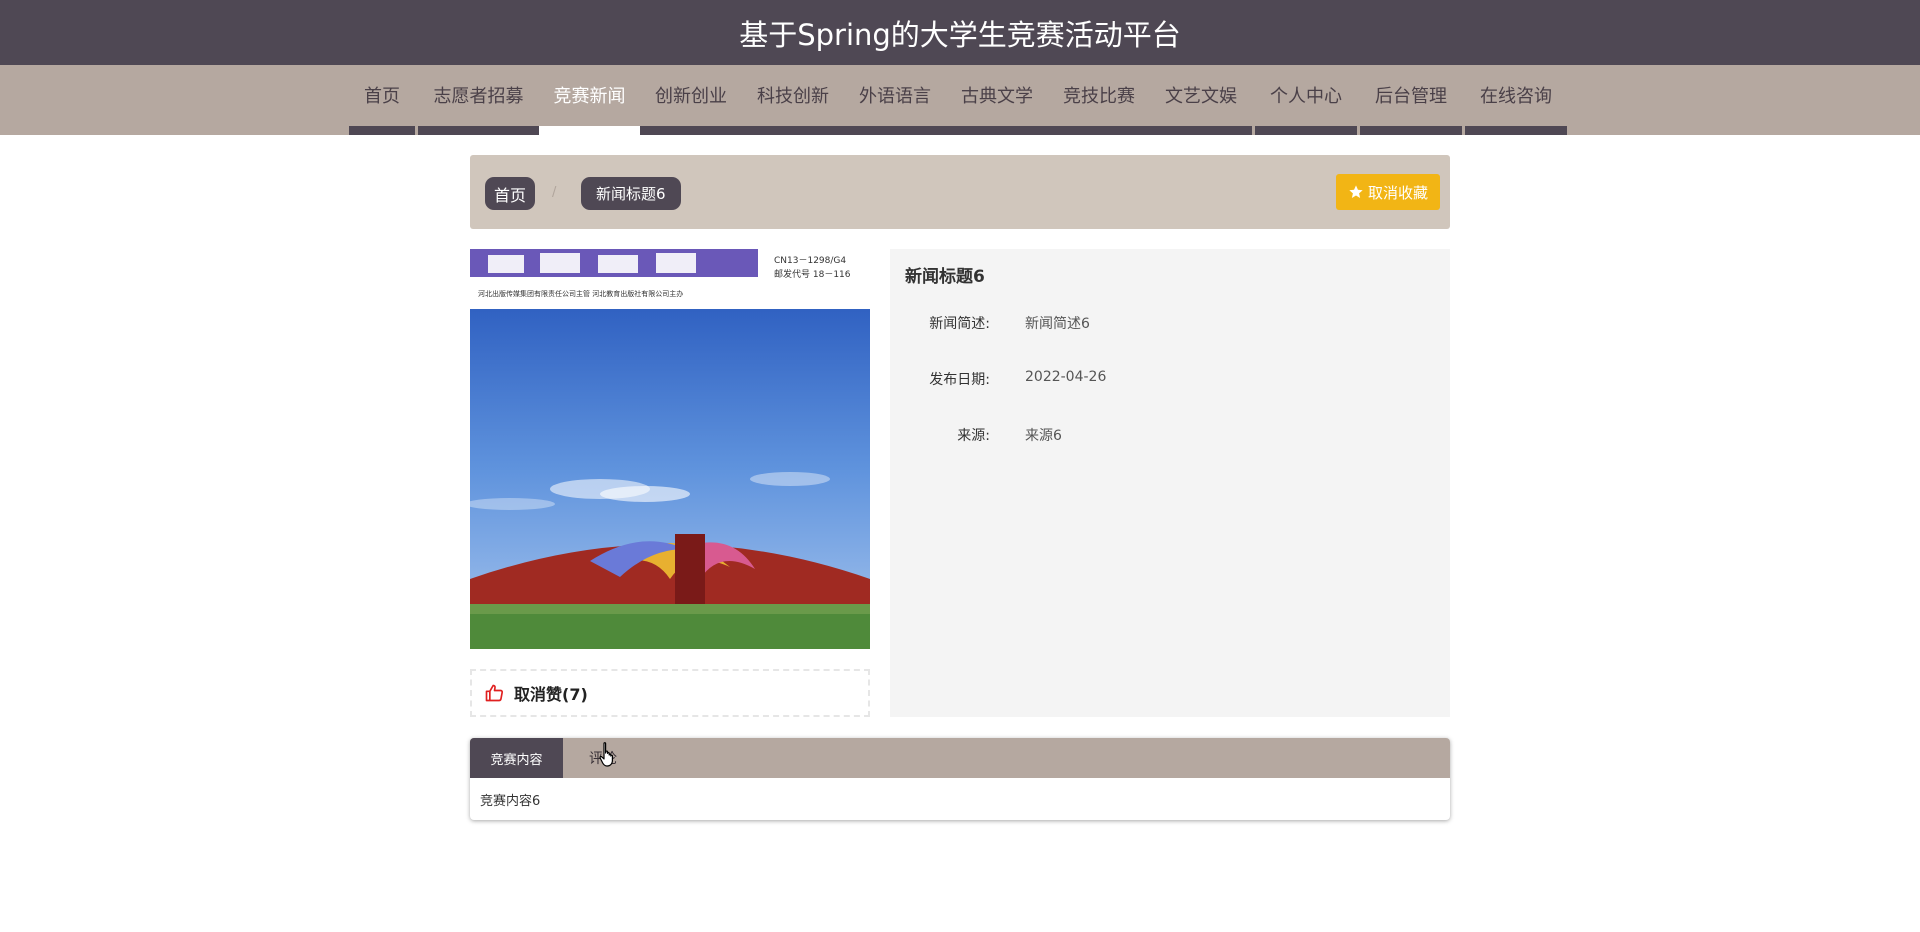 The width and height of the screenshot is (1920, 932). What do you see at coordinates (1306, 96) in the screenshot?
I see `nav-label: 个人中心` at bounding box center [1306, 96].